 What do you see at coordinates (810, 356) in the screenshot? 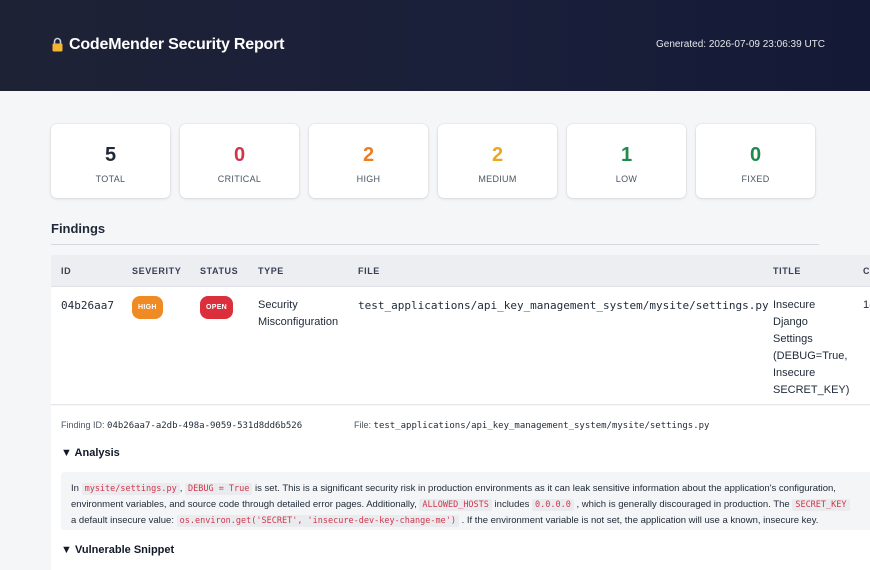
I see `title-line: (DEBUG=True,` at bounding box center [810, 356].